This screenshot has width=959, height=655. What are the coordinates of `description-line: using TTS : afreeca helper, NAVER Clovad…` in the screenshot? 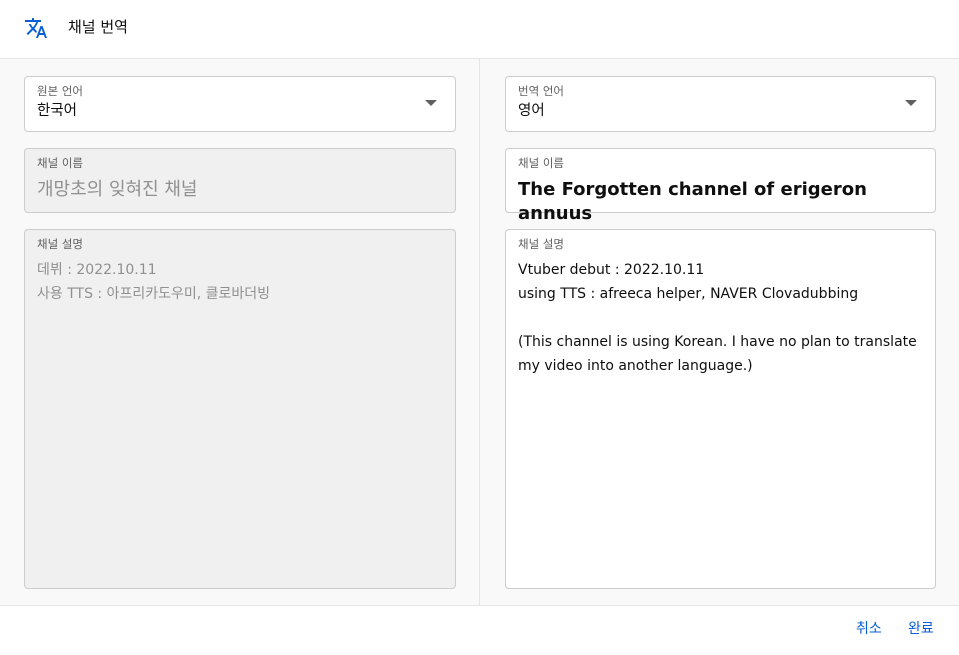 It's located at (688, 294).